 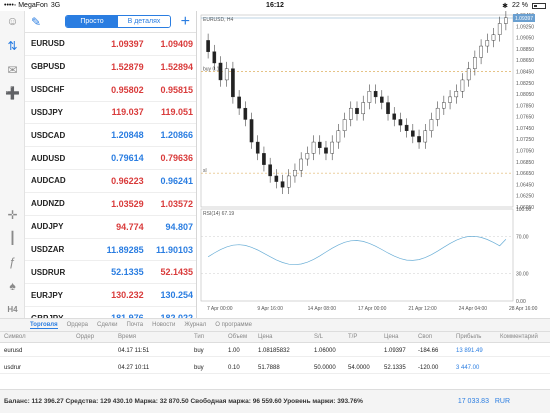 What do you see at coordinates (127, 203) in the screenshot?
I see `quote-bid: 1.03529` at bounding box center [127, 203].